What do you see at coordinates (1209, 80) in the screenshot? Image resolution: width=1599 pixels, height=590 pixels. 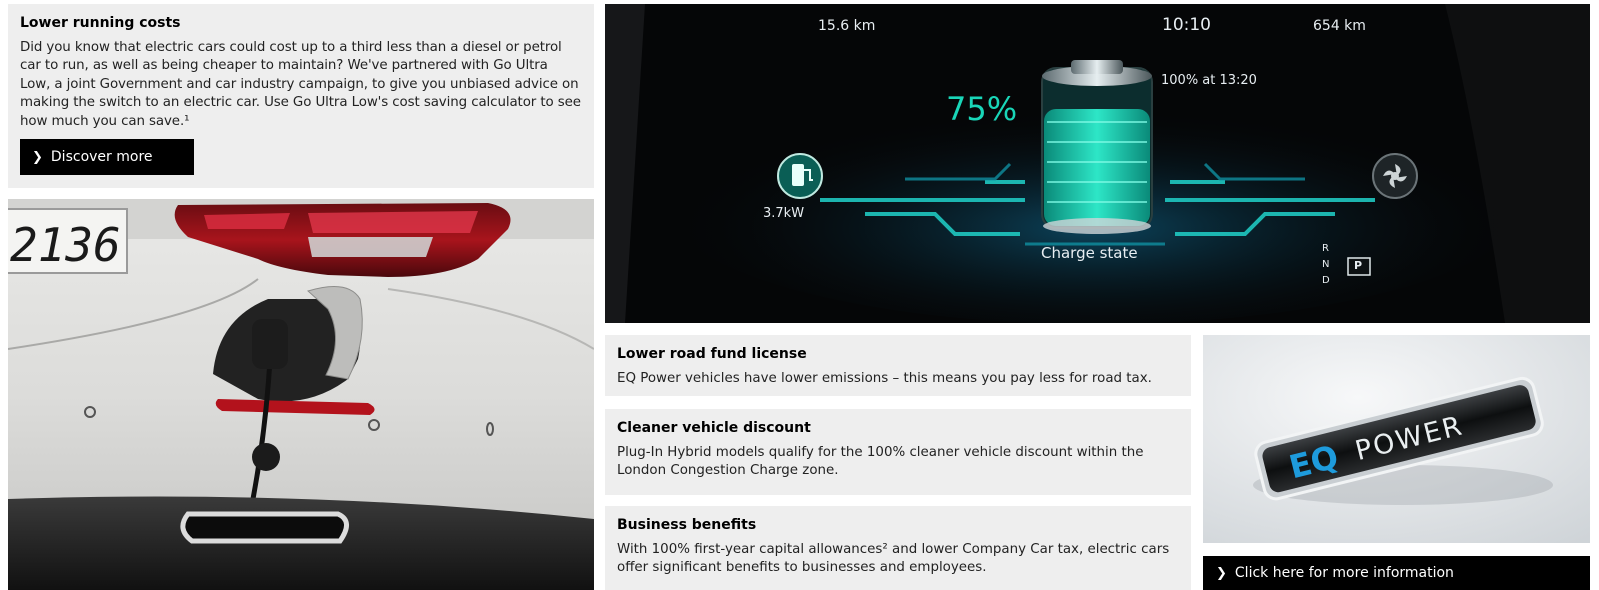 I see `full-charge-time: 100% at 13:20` at bounding box center [1209, 80].